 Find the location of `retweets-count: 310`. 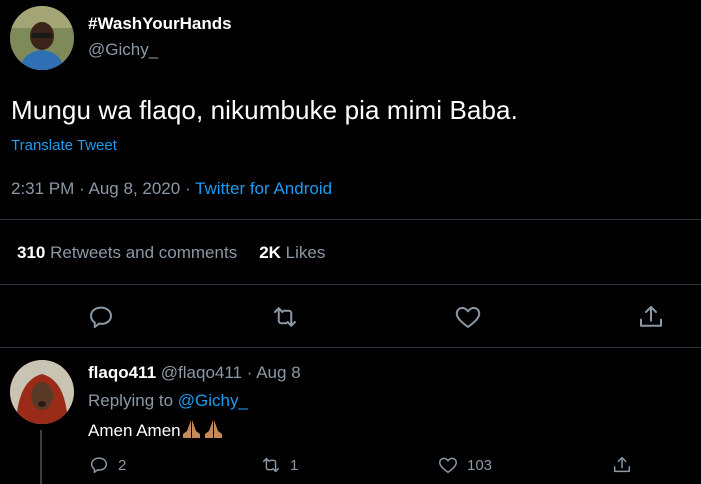

retweets-count: 310 is located at coordinates (31, 252).